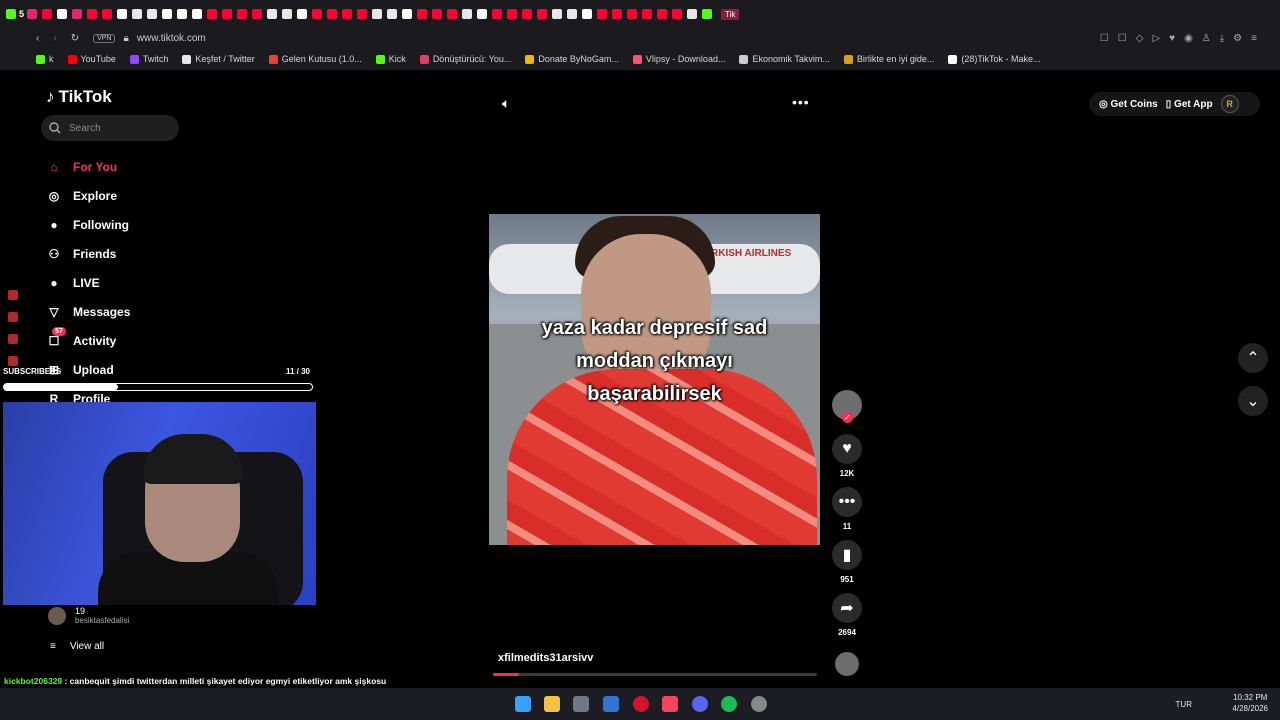  What do you see at coordinates (75, 38) in the screenshot?
I see `reload-icon: ↻` at bounding box center [75, 38].